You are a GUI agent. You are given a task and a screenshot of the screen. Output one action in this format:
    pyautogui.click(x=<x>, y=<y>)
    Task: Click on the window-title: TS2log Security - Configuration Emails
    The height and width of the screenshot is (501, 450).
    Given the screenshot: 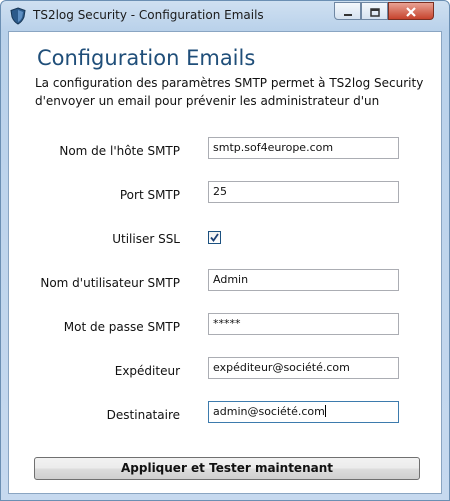 What is the action you would take?
    pyautogui.click(x=148, y=15)
    